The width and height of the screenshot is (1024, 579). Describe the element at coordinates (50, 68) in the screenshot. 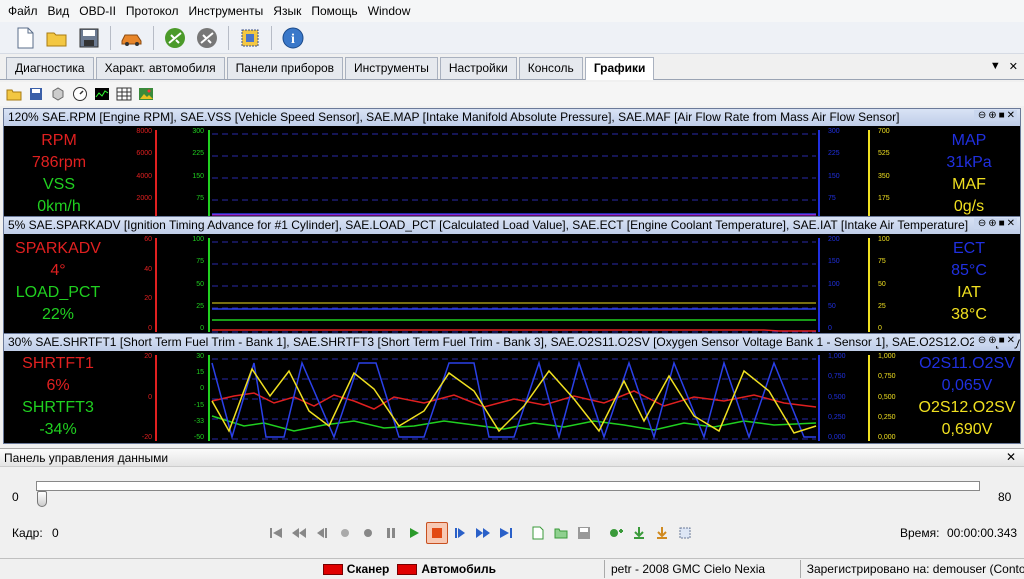

I see `tab-diagnostics: Диагностика` at that location.